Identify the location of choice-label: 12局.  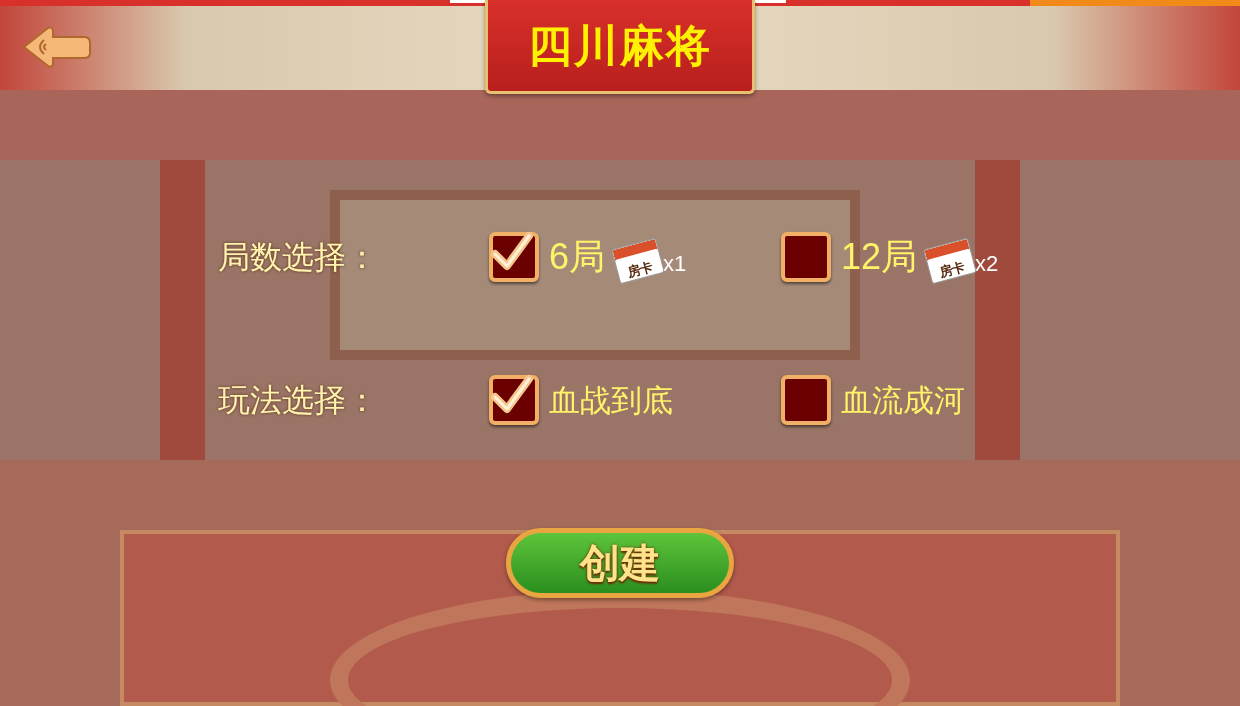
(879, 257).